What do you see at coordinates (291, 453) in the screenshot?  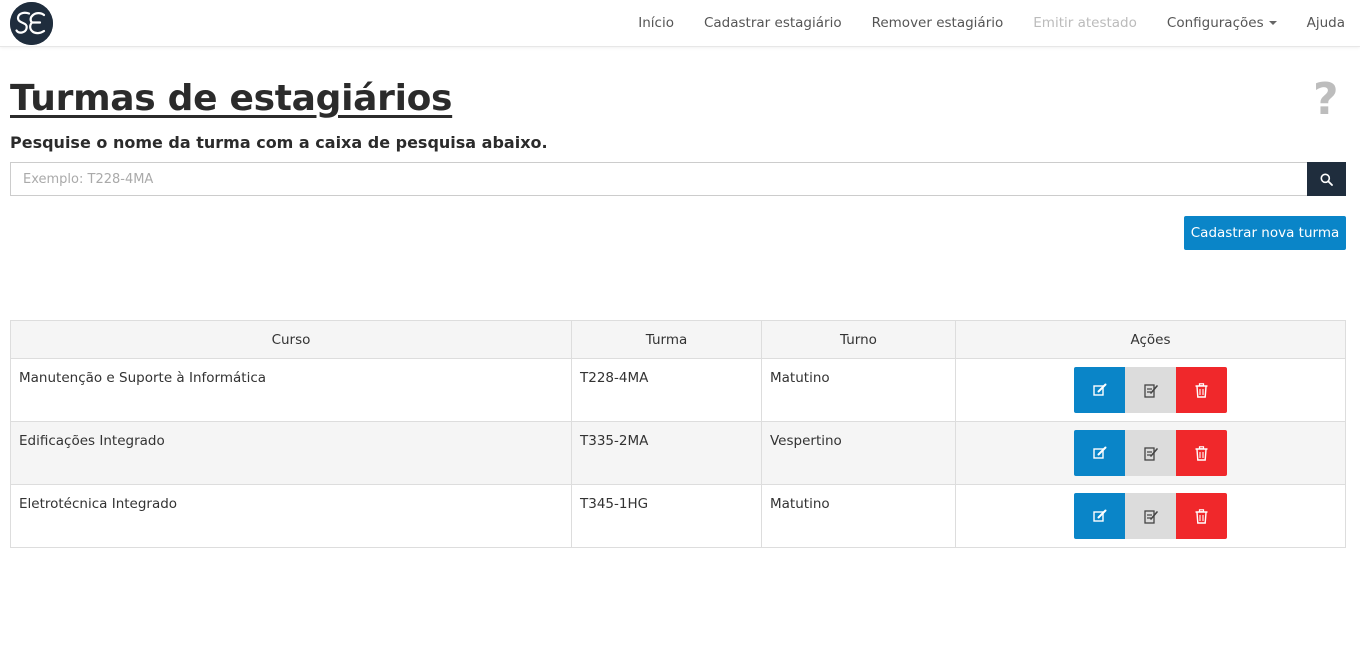 I see `cell-curso: Edificações Integrado` at bounding box center [291, 453].